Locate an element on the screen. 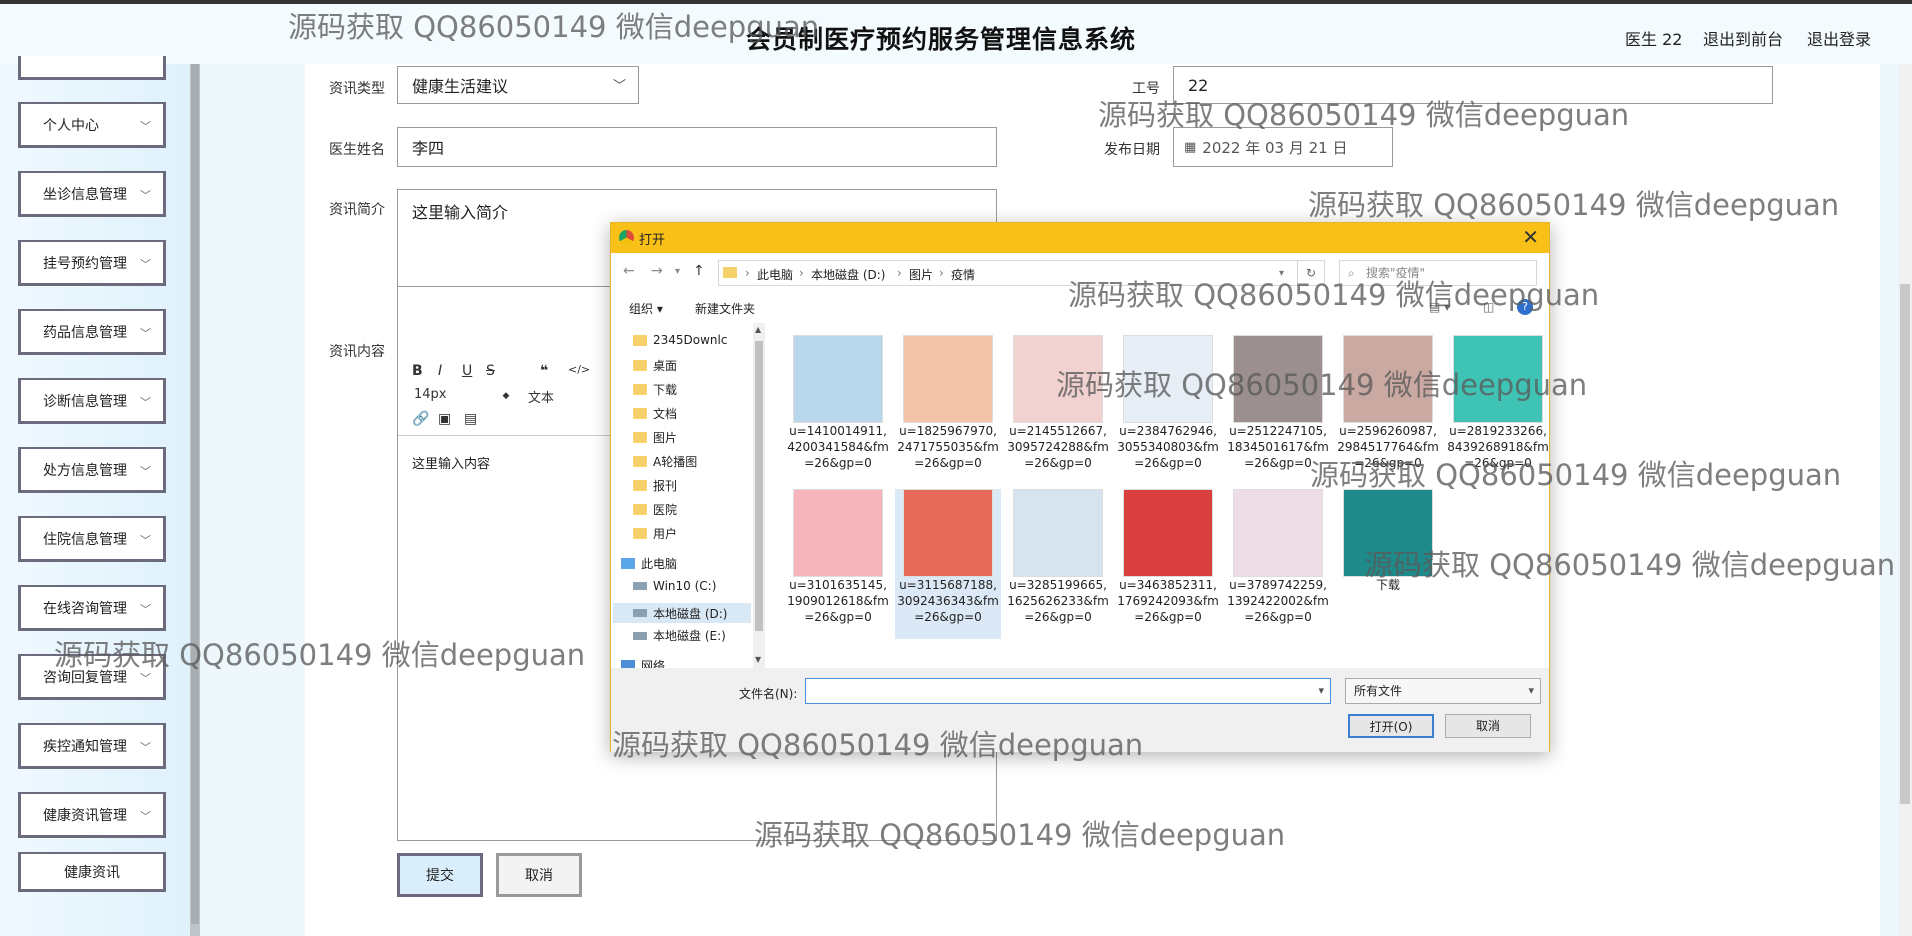  file-item: u=3115687188,3092436343&fm=26&gp=0 is located at coordinates (948, 564).